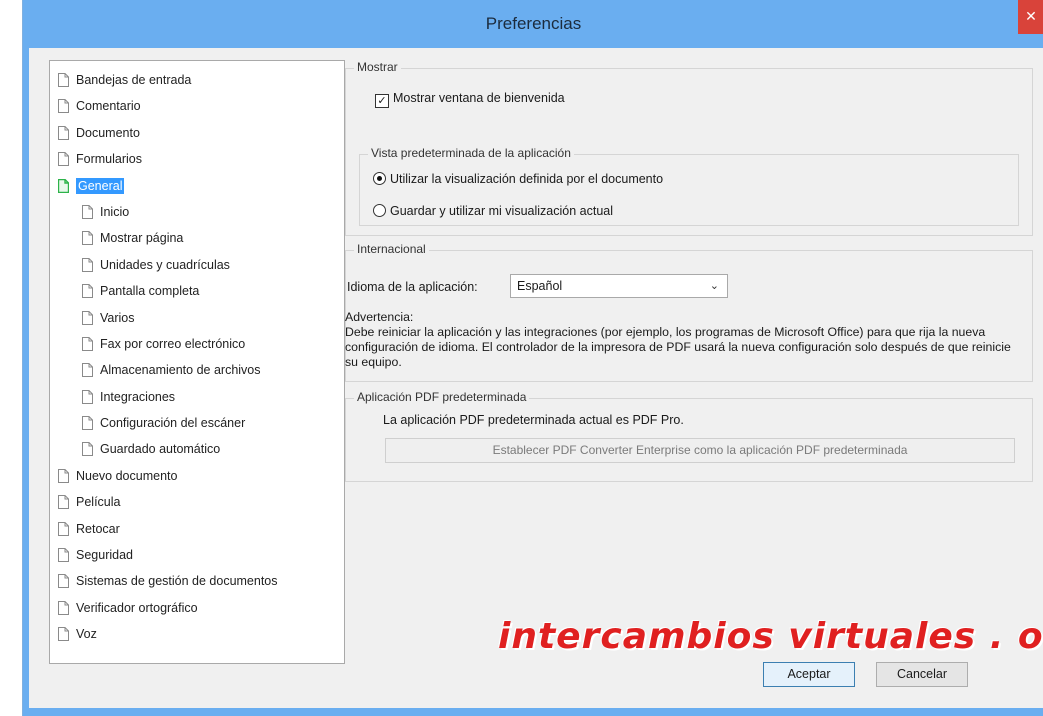 The height and width of the screenshot is (716, 1043). I want to click on tree-item-label: Almacenamiento de archivos, so click(180, 370).